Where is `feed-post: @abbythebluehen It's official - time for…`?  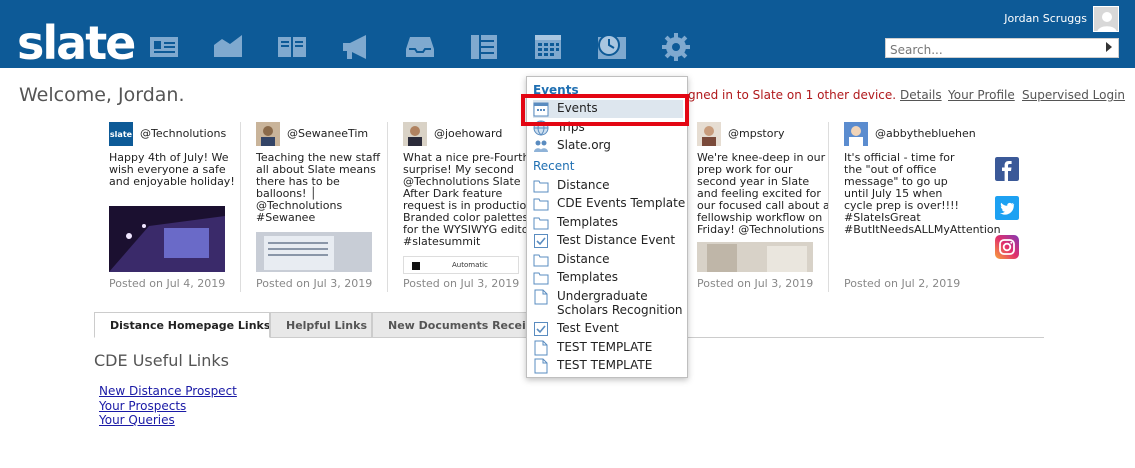
feed-post: @abbythebluehen It's official - time for… is located at coordinates (922, 207).